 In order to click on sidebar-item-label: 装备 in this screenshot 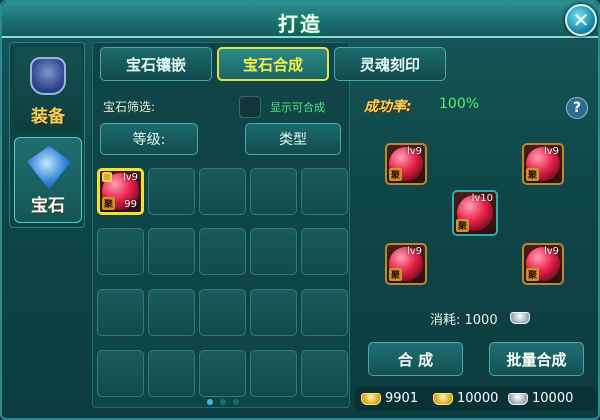, I will do `click(48, 117)`.